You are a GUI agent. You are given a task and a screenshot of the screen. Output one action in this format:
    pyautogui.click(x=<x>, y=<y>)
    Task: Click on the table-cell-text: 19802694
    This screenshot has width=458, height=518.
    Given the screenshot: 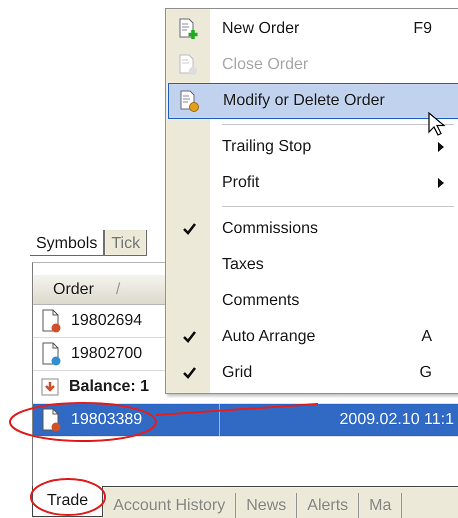 What is the action you would take?
    pyautogui.click(x=107, y=321)
    